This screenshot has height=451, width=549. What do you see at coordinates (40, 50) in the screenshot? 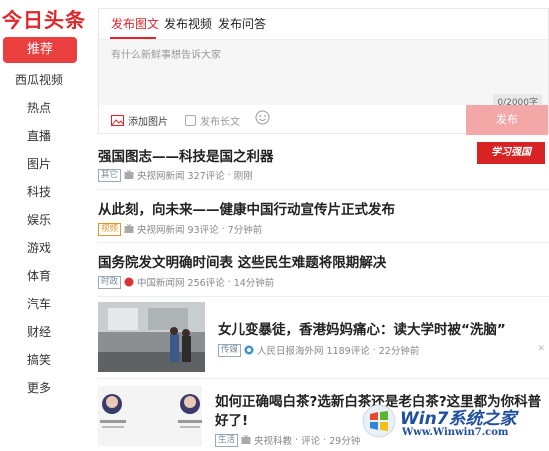
I see `nav-item-recommend: 推荐` at bounding box center [40, 50].